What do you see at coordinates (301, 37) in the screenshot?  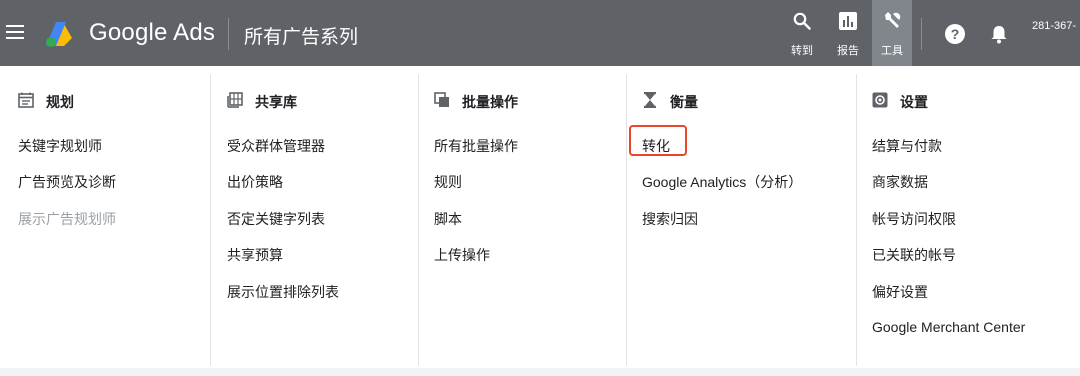 I see `page-title: 所有广告系列` at bounding box center [301, 37].